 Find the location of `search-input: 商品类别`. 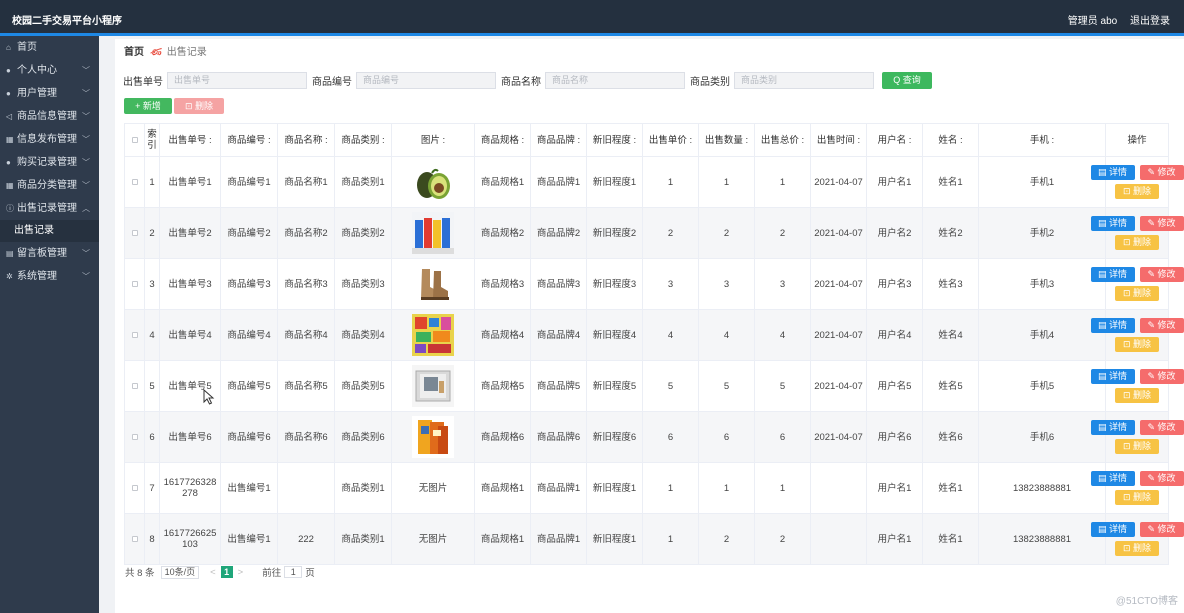

search-input: 商品类别 is located at coordinates (804, 80).